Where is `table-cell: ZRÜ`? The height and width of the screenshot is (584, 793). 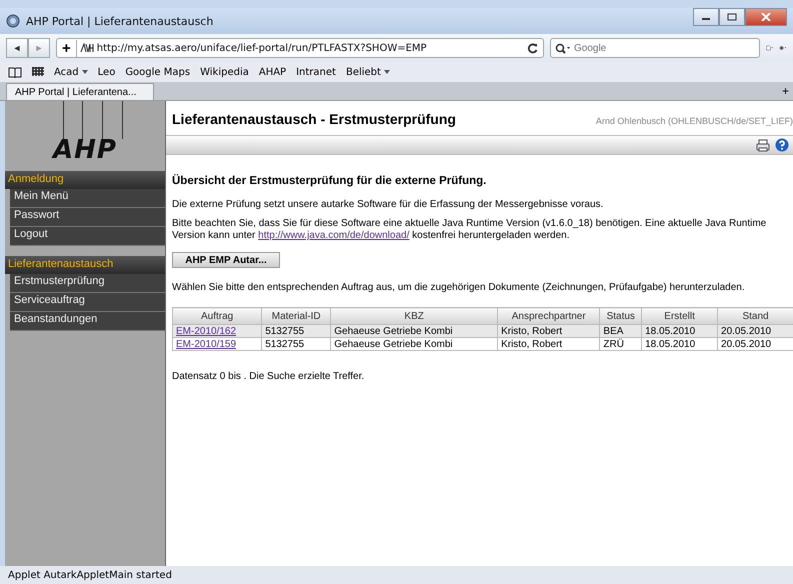
table-cell: ZRÜ is located at coordinates (621, 344).